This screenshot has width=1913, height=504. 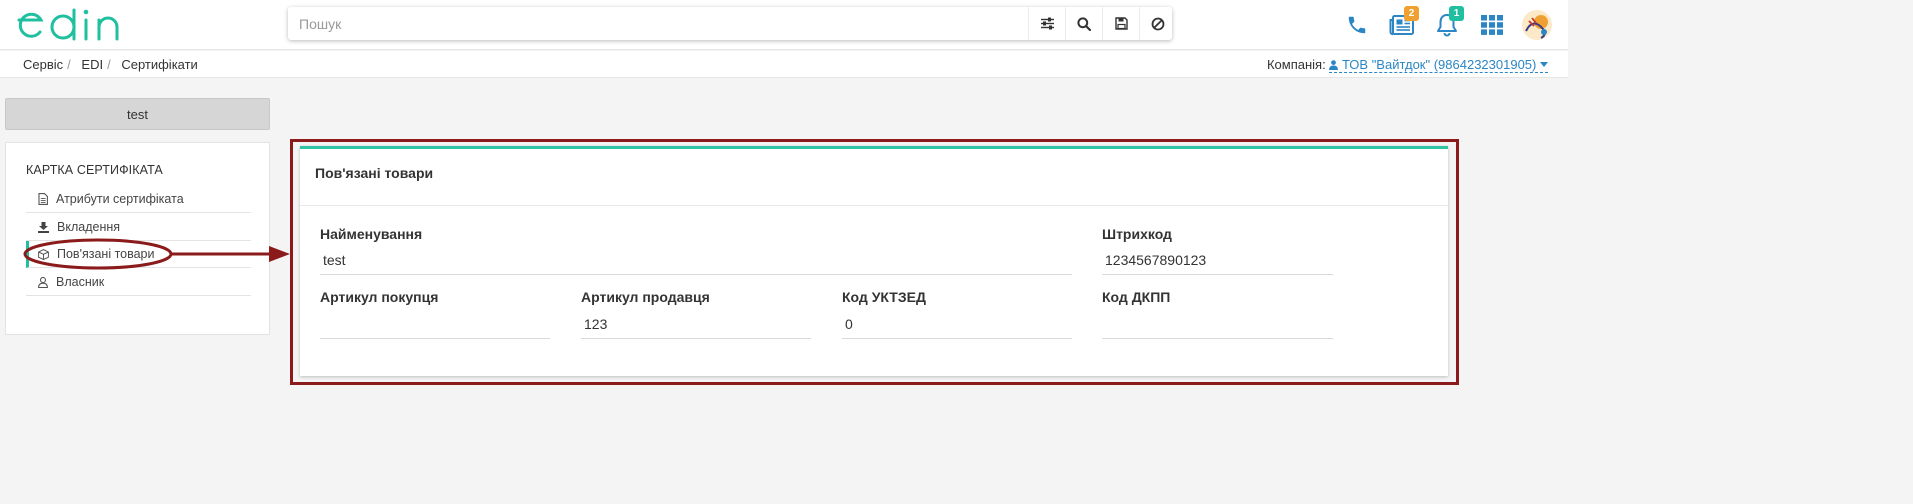 What do you see at coordinates (43, 64) in the screenshot?
I see `breadcrumb-service: Сервіс` at bounding box center [43, 64].